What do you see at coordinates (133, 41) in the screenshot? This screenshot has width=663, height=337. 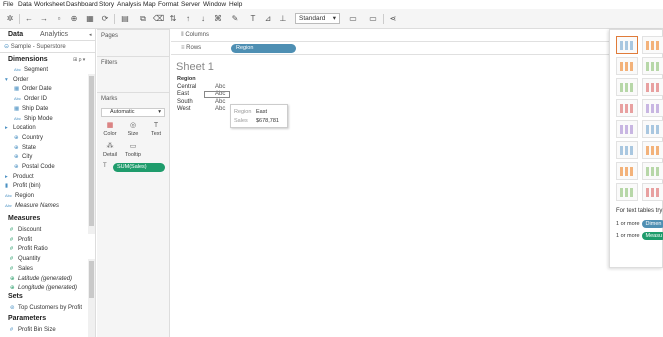 I see `pages-card: Pages` at bounding box center [133, 41].